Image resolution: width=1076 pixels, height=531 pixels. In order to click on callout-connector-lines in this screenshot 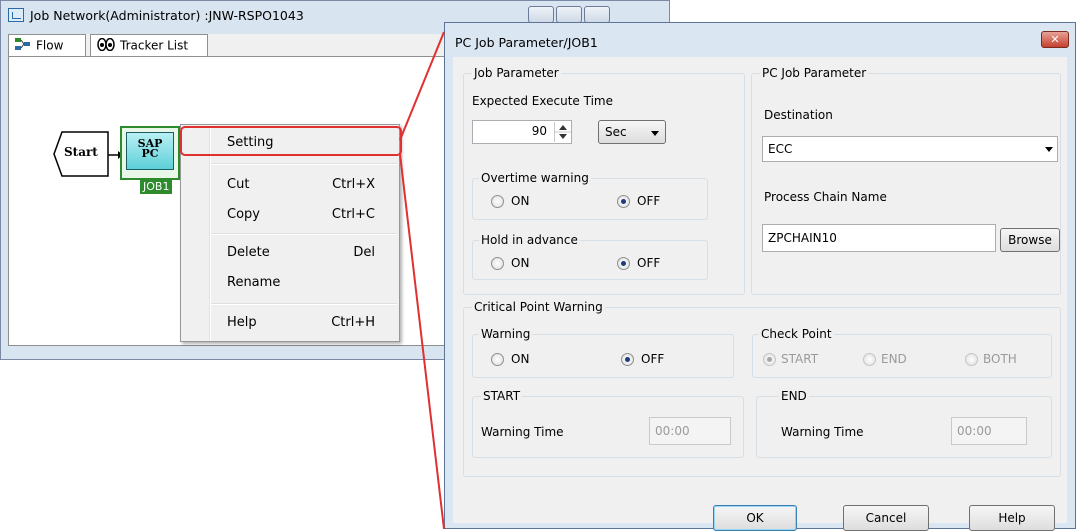, I will do `click(422, 280)`.